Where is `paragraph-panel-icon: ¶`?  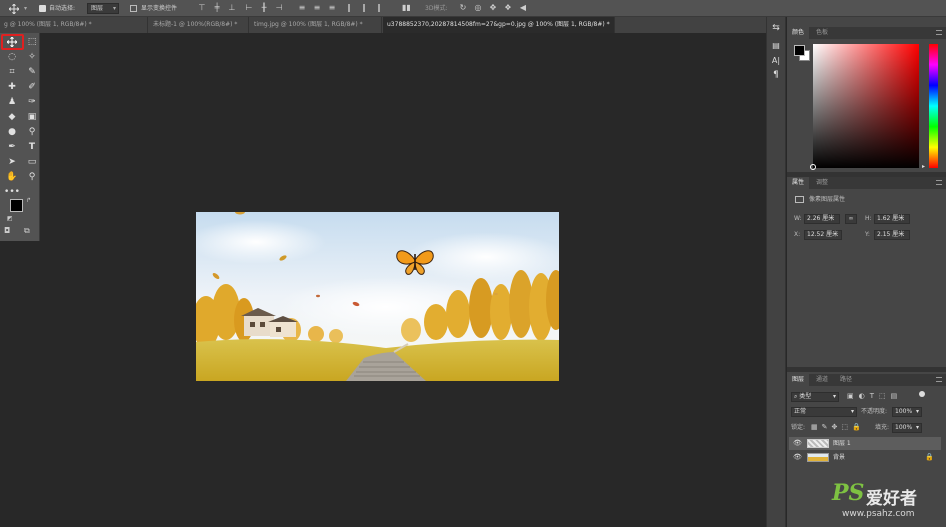 paragraph-panel-icon: ¶ is located at coordinates (776, 76).